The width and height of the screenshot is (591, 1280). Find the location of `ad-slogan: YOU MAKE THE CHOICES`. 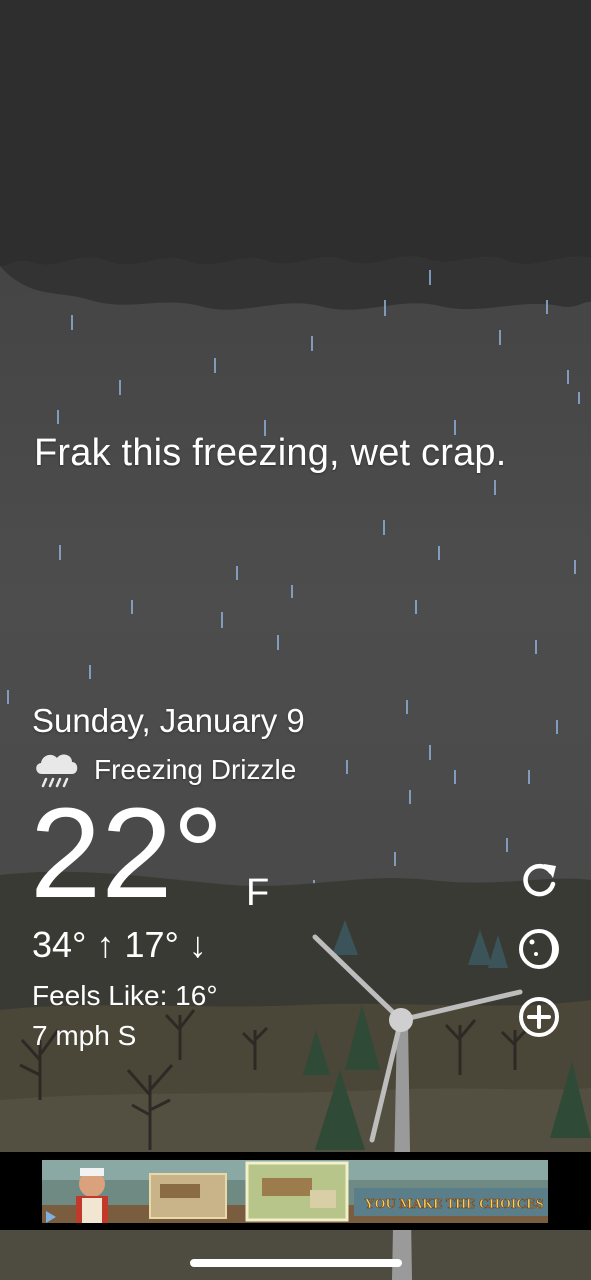

ad-slogan: YOU MAKE THE CHOICES is located at coordinates (453, 1204).